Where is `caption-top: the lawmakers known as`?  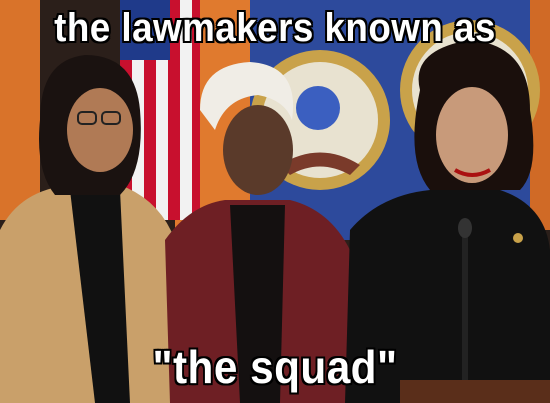
caption-top: the lawmakers known as is located at coordinates (275, 28).